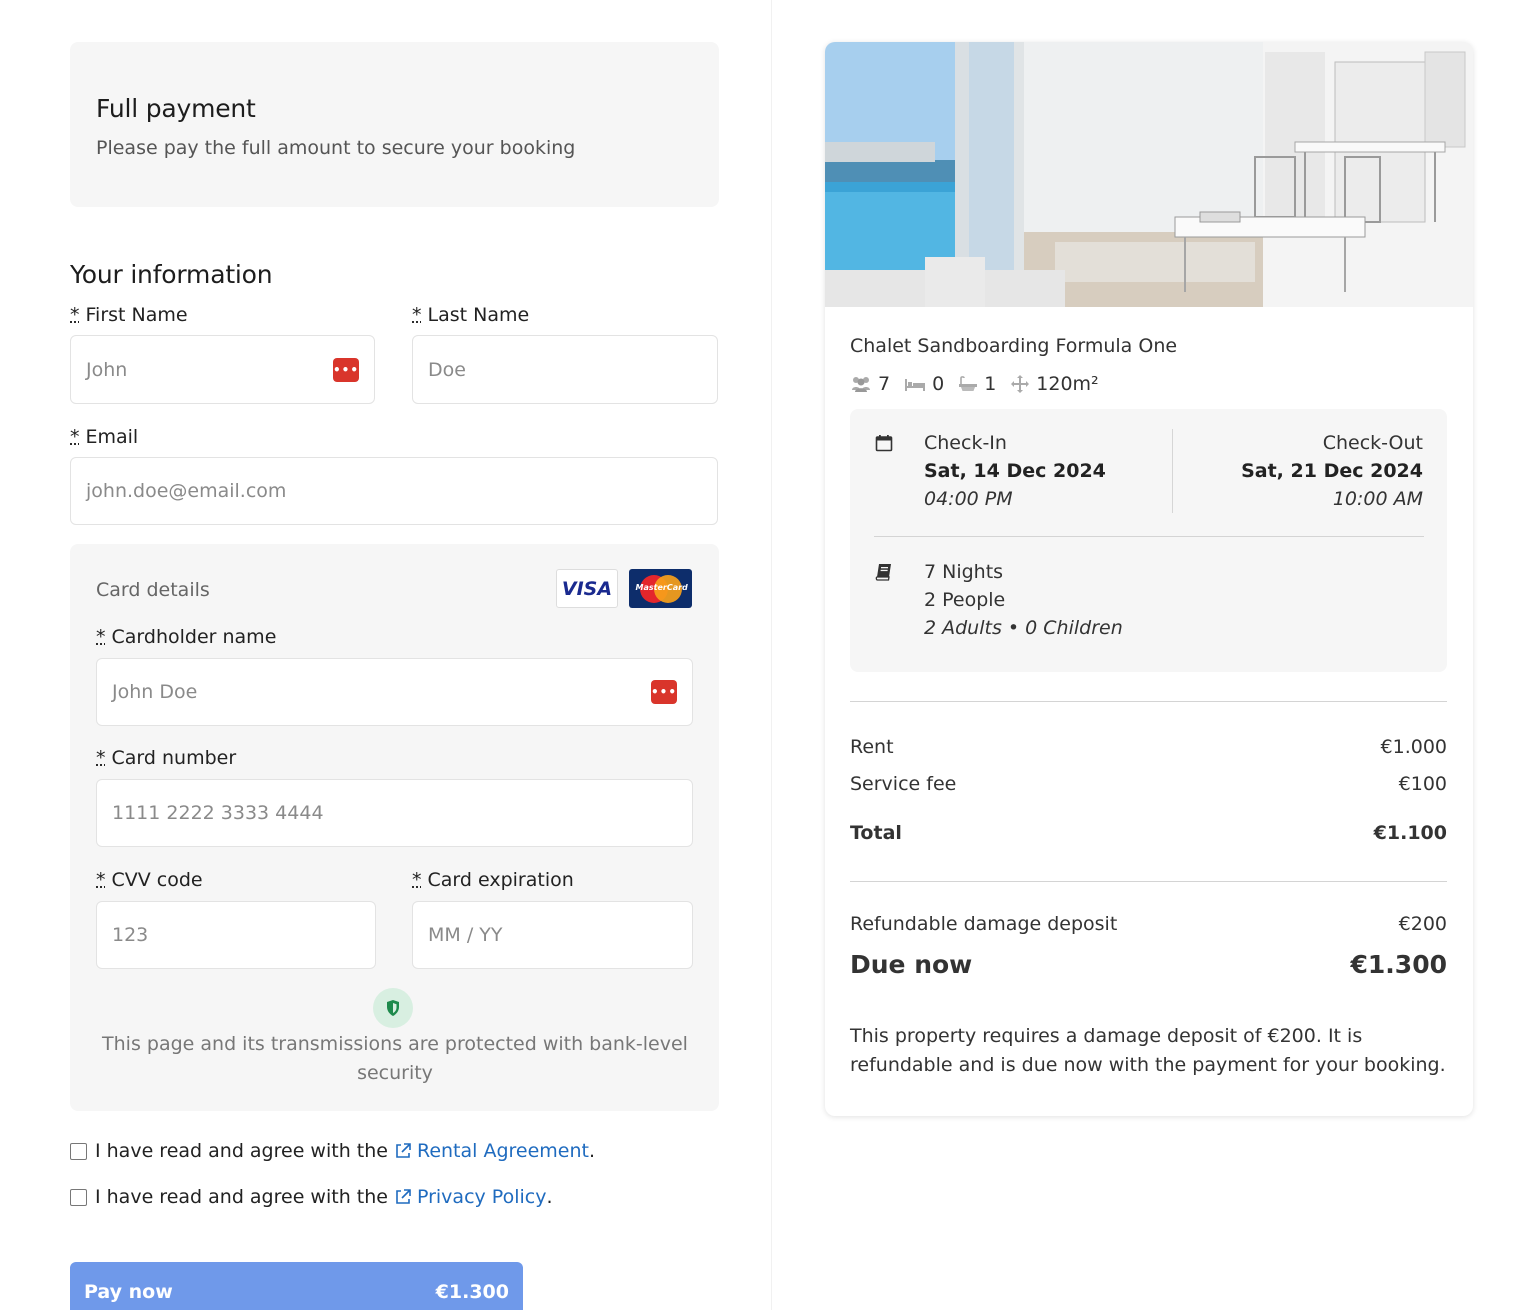 The width and height of the screenshot is (1536, 1310). I want to click on last-name-label: * Last Name, so click(471, 315).